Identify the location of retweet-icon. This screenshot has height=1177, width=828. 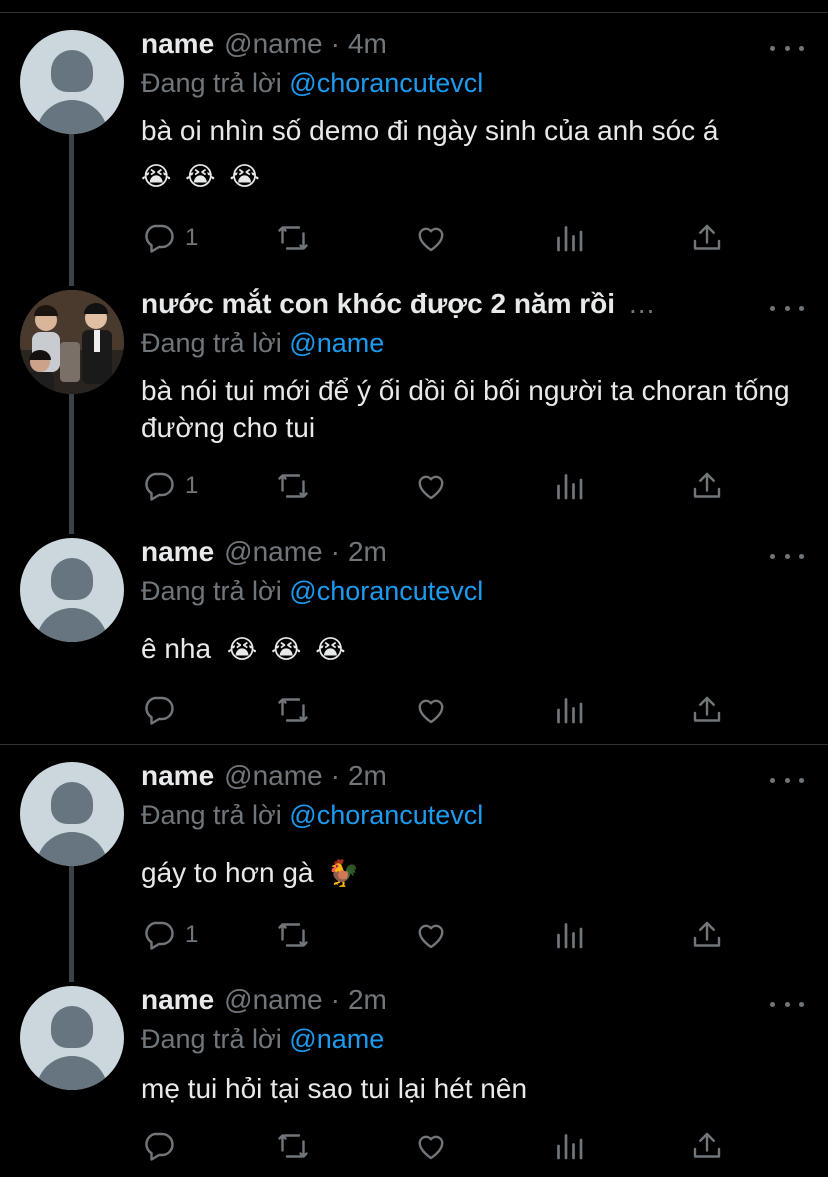
(293, 486).